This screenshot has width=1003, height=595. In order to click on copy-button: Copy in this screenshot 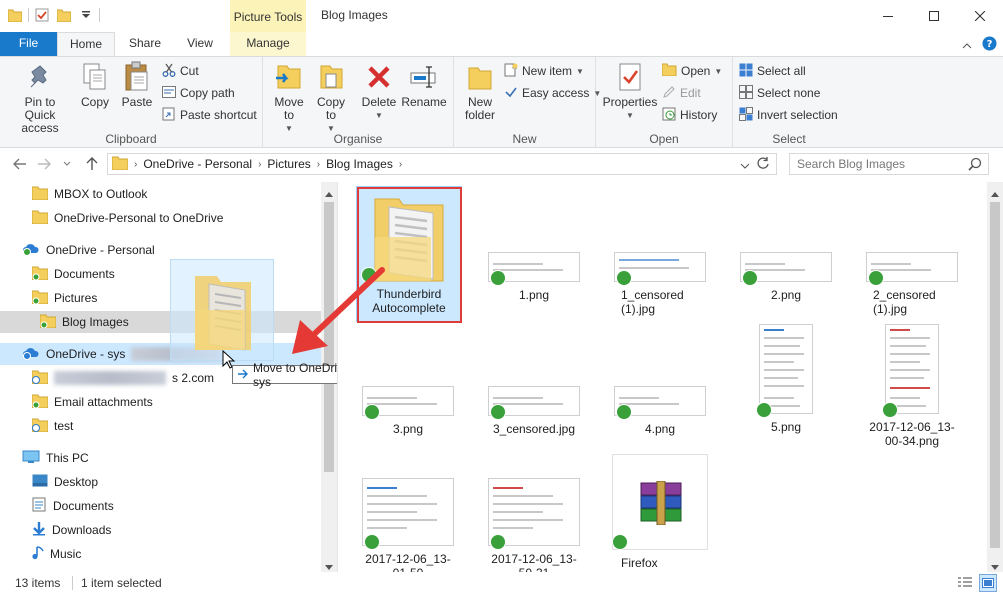, I will do `click(95, 85)`.